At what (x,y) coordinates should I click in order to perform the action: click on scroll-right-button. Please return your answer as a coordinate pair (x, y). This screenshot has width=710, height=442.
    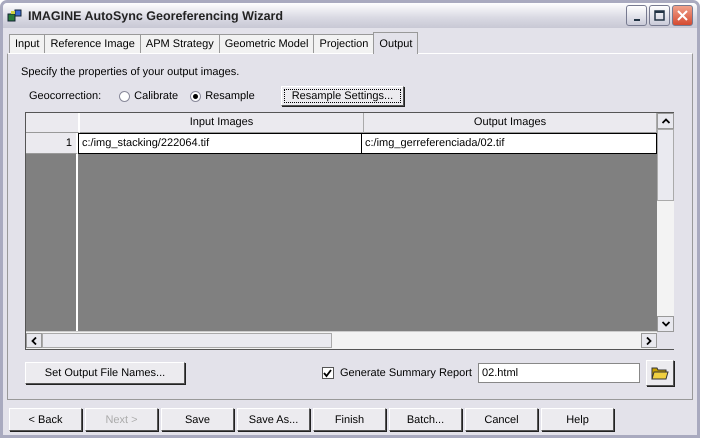
    Looking at the image, I should click on (649, 340).